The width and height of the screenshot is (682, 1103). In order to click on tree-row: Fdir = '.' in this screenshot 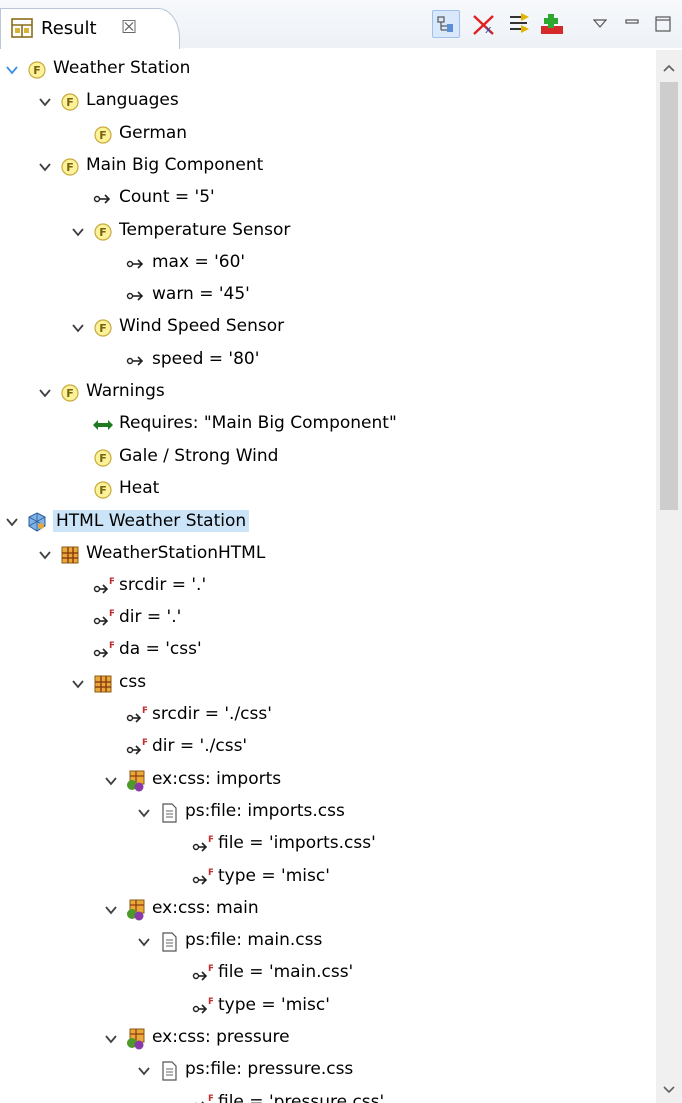, I will do `click(328, 619)`.